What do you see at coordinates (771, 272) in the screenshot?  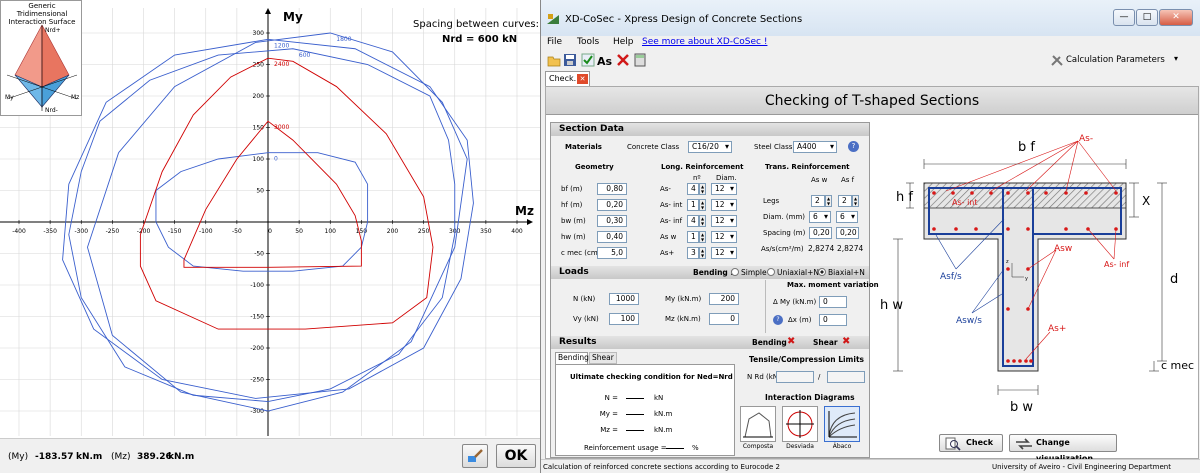 I see `radio-uniaxial` at bounding box center [771, 272].